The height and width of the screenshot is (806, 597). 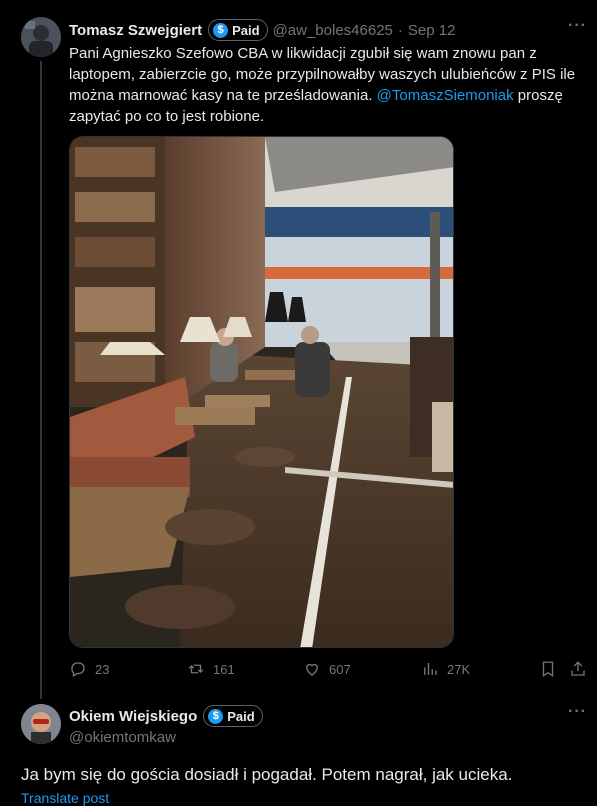 I want to click on views-button: 27K, so click(x=445, y=669).